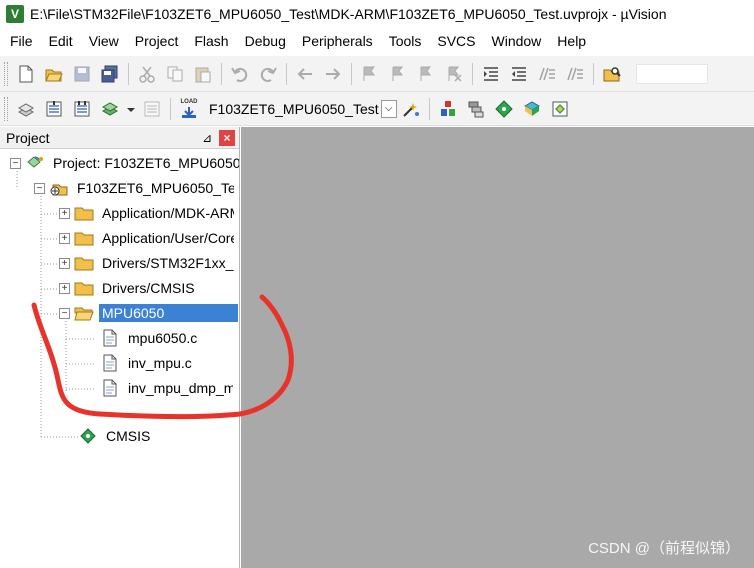 The height and width of the screenshot is (568, 754). Describe the element at coordinates (203, 74) in the screenshot. I see `paste-icon` at that location.